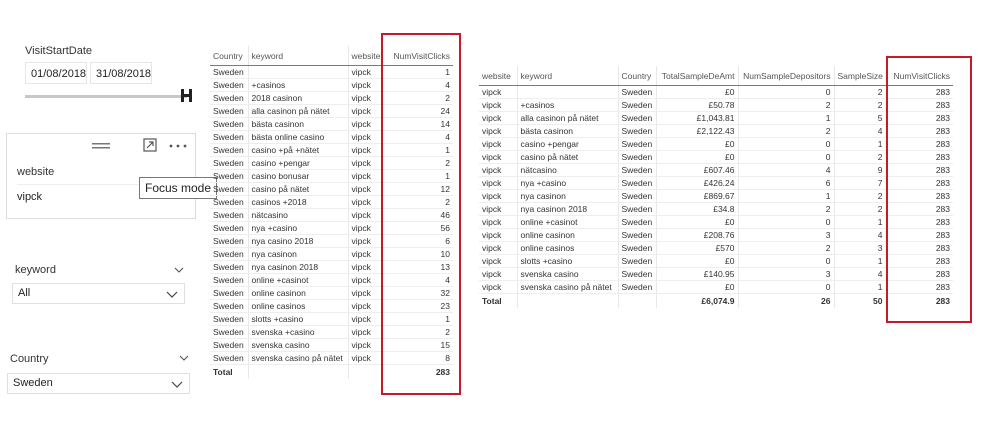 The height and width of the screenshot is (422, 998). What do you see at coordinates (121, 73) in the screenshot?
I see `end-date-input: 31/08/2018` at bounding box center [121, 73].